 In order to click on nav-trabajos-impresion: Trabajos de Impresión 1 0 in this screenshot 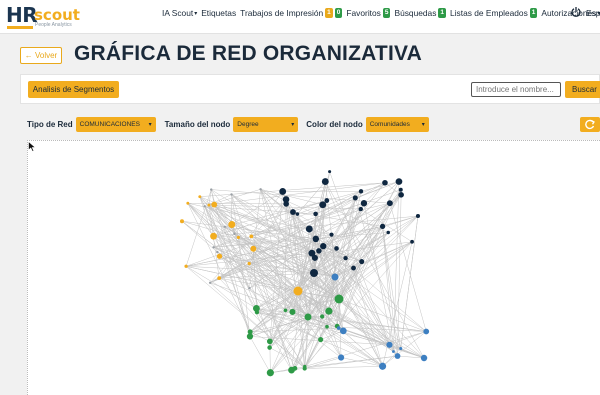, I will do `click(291, 13)`.